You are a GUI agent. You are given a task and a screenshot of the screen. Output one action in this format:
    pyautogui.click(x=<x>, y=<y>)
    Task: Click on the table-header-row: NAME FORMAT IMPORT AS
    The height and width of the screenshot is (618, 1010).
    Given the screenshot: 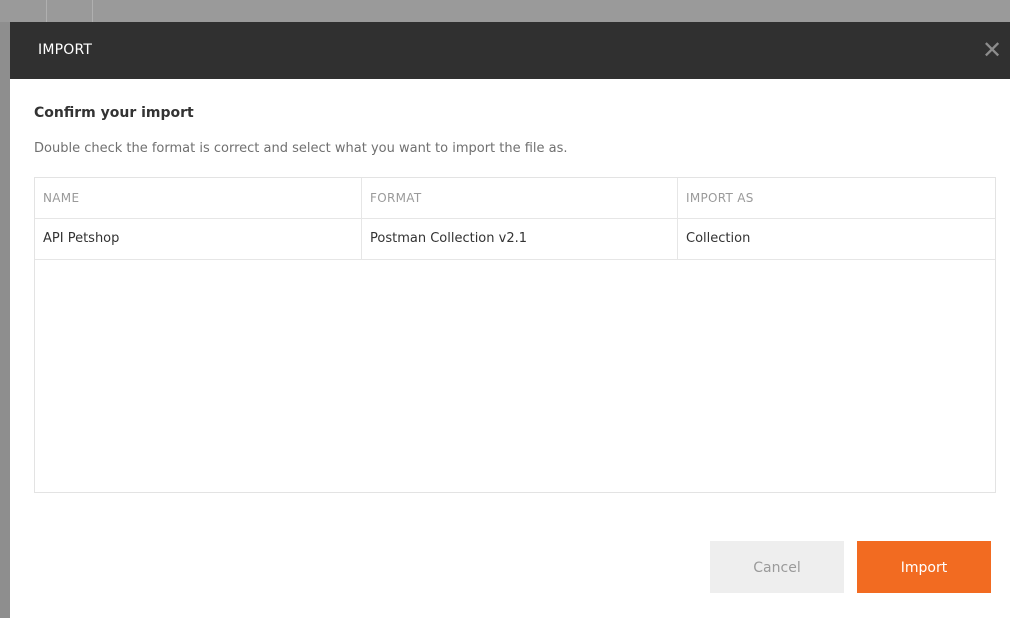 What is the action you would take?
    pyautogui.click(x=515, y=198)
    